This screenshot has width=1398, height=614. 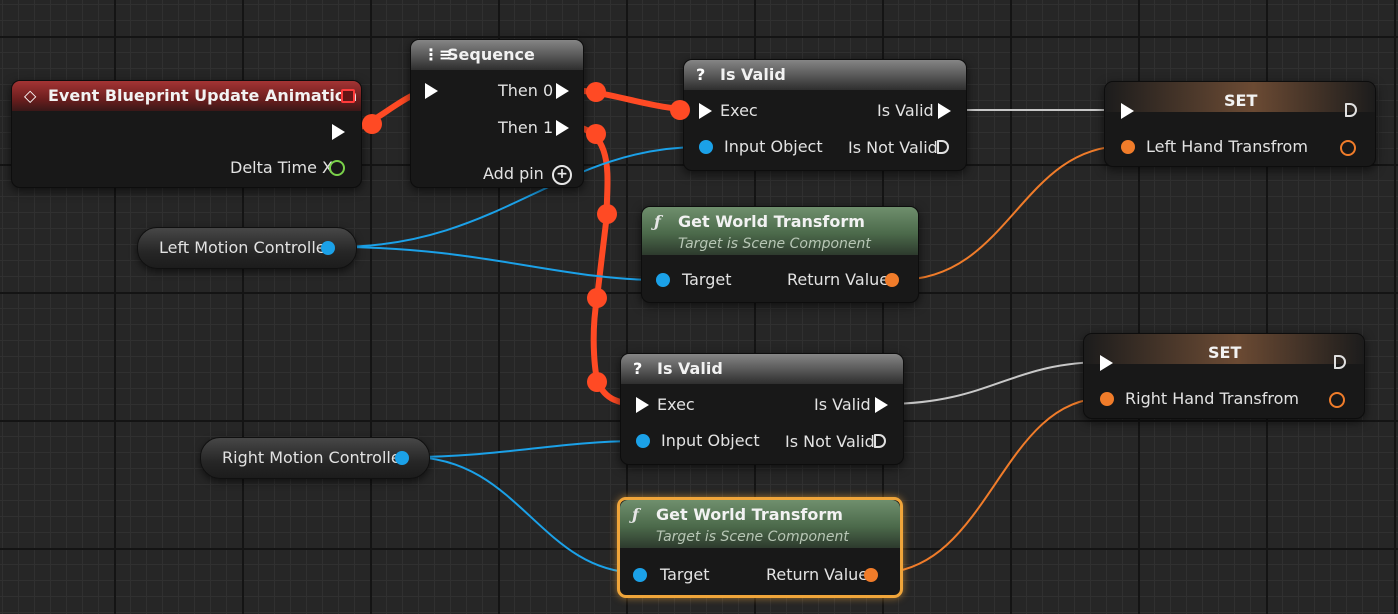 I want to click on delta-time-pin, so click(x=337, y=168).